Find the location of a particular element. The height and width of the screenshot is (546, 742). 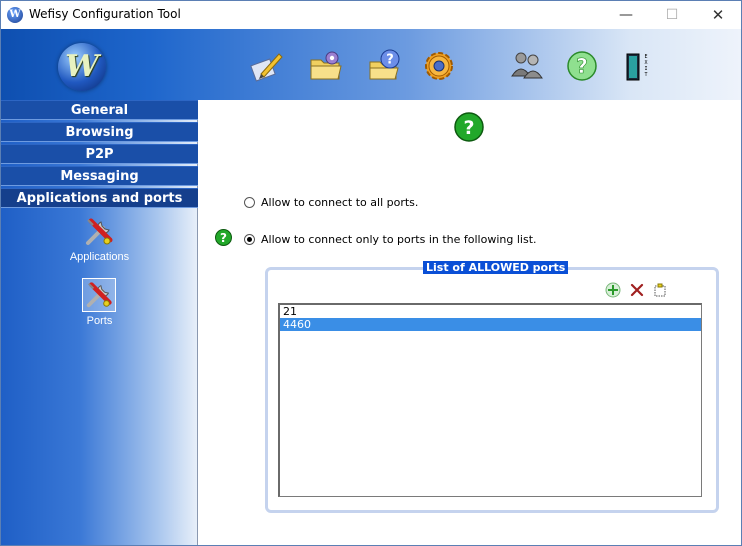

minimize-button: — is located at coordinates (626, 15).